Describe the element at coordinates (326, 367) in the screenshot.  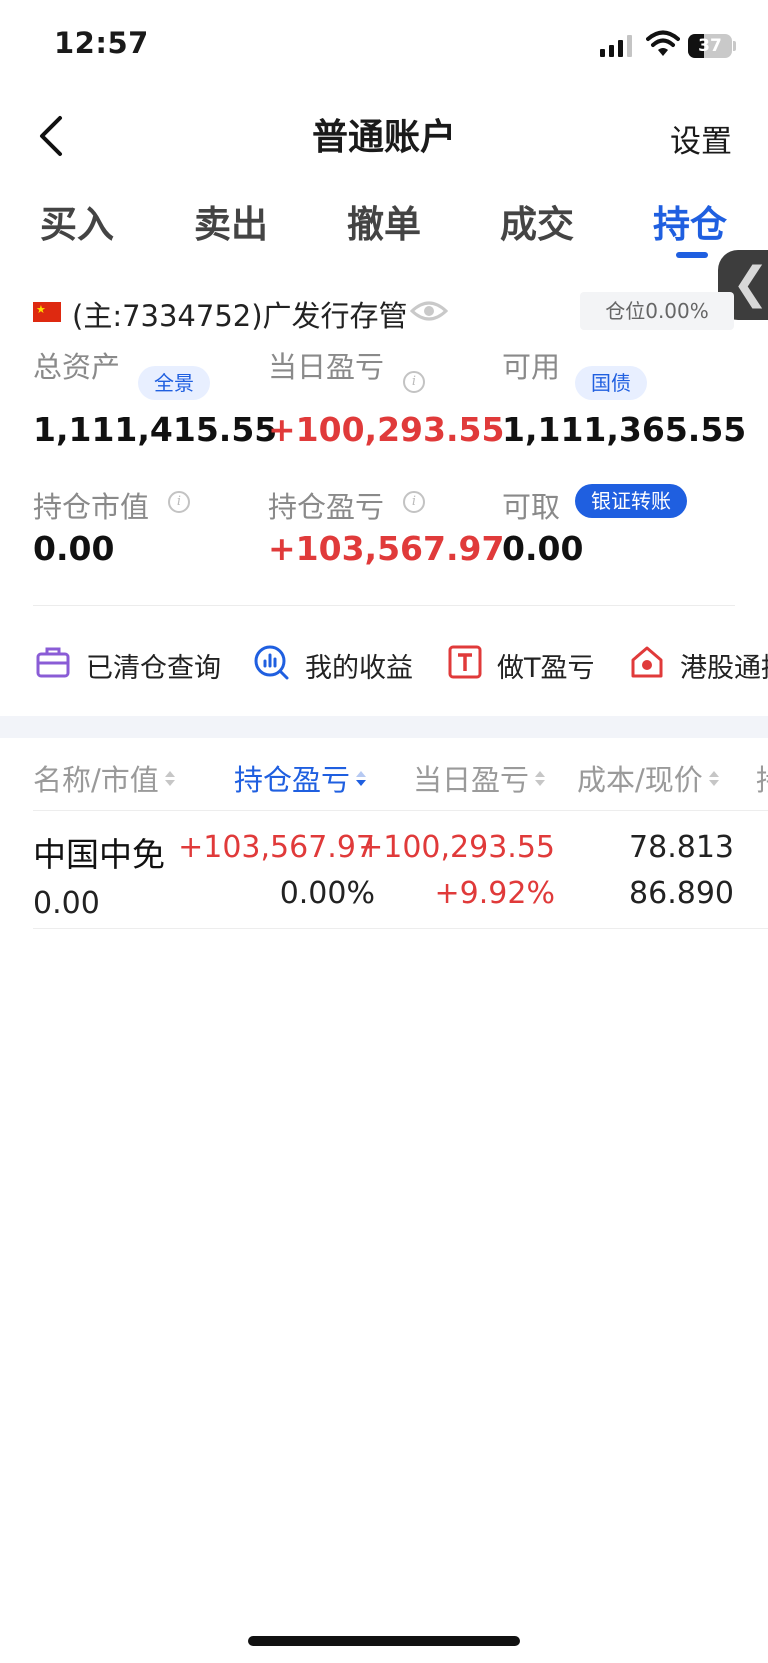
I see `daily-pl-label: 当日盈亏` at that location.